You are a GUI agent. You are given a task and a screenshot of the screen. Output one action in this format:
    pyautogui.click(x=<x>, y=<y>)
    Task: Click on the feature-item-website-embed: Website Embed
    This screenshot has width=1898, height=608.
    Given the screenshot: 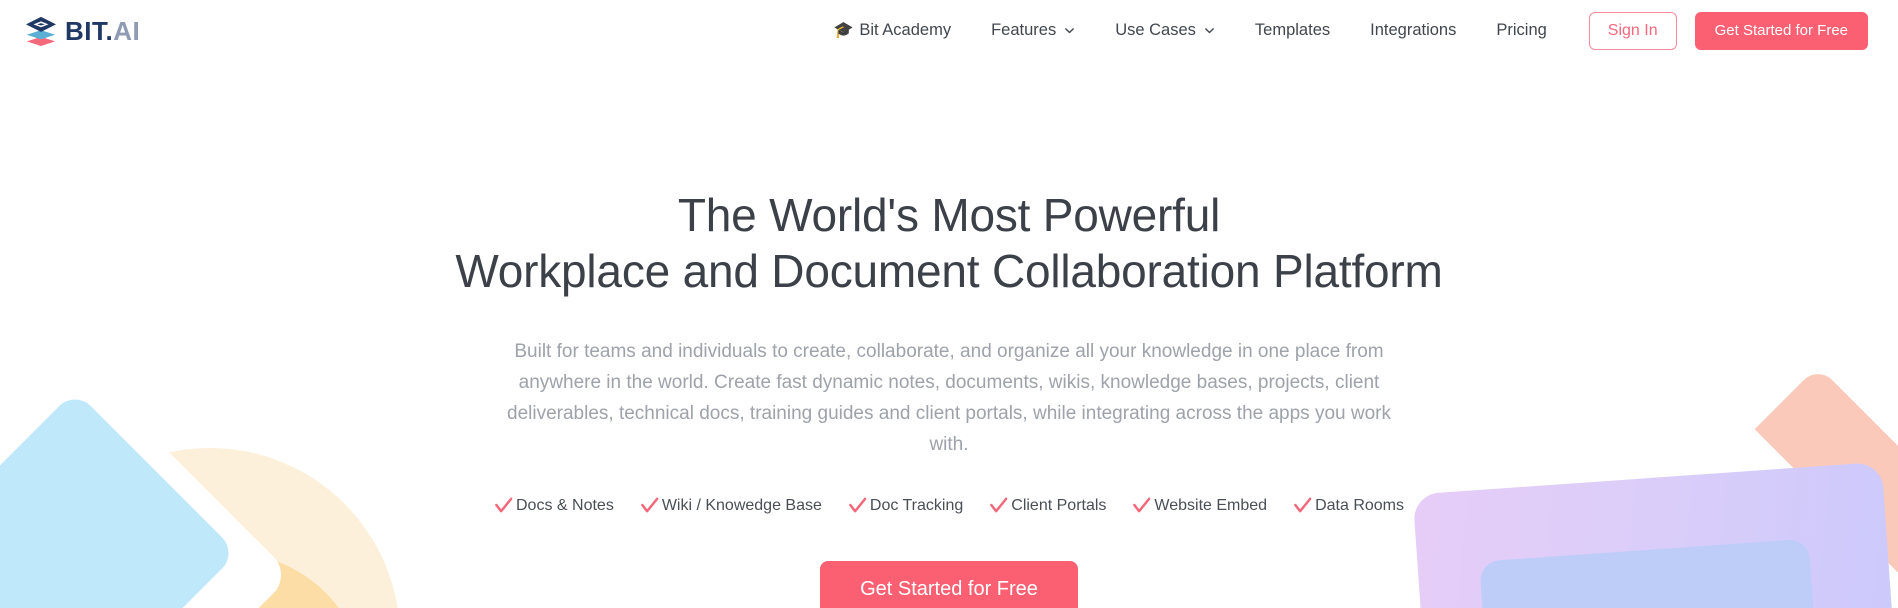 What is the action you would take?
    pyautogui.click(x=1199, y=505)
    